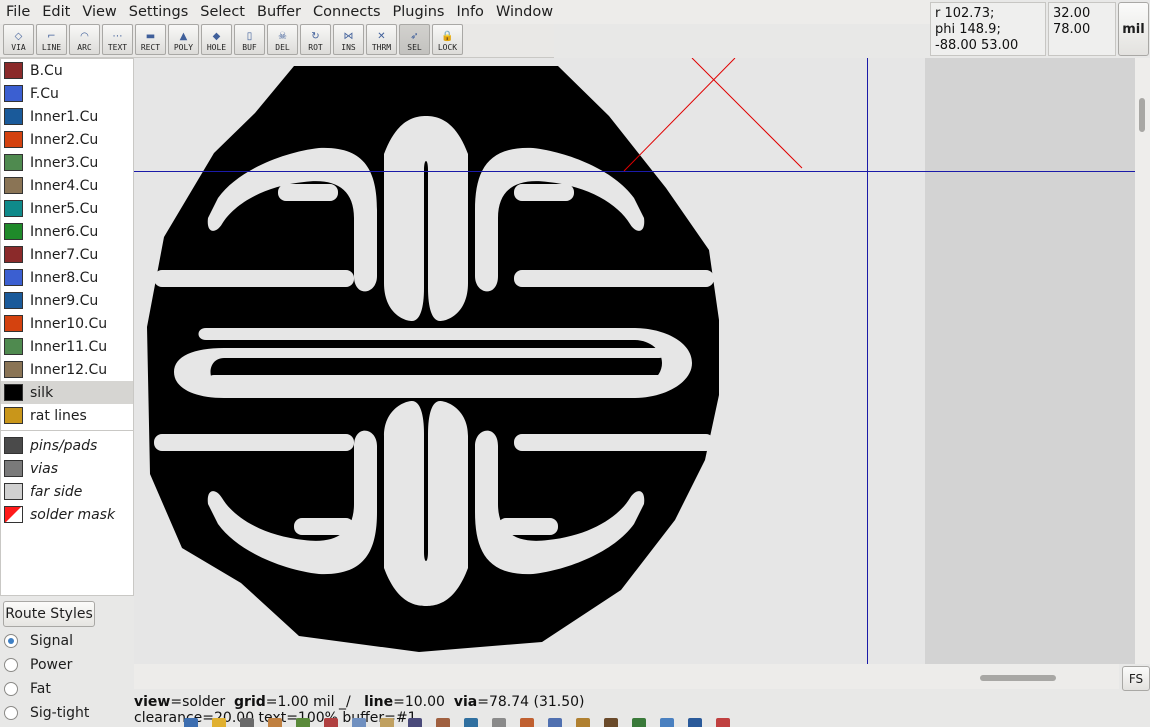  I want to click on menu-window: Window, so click(524, 12).